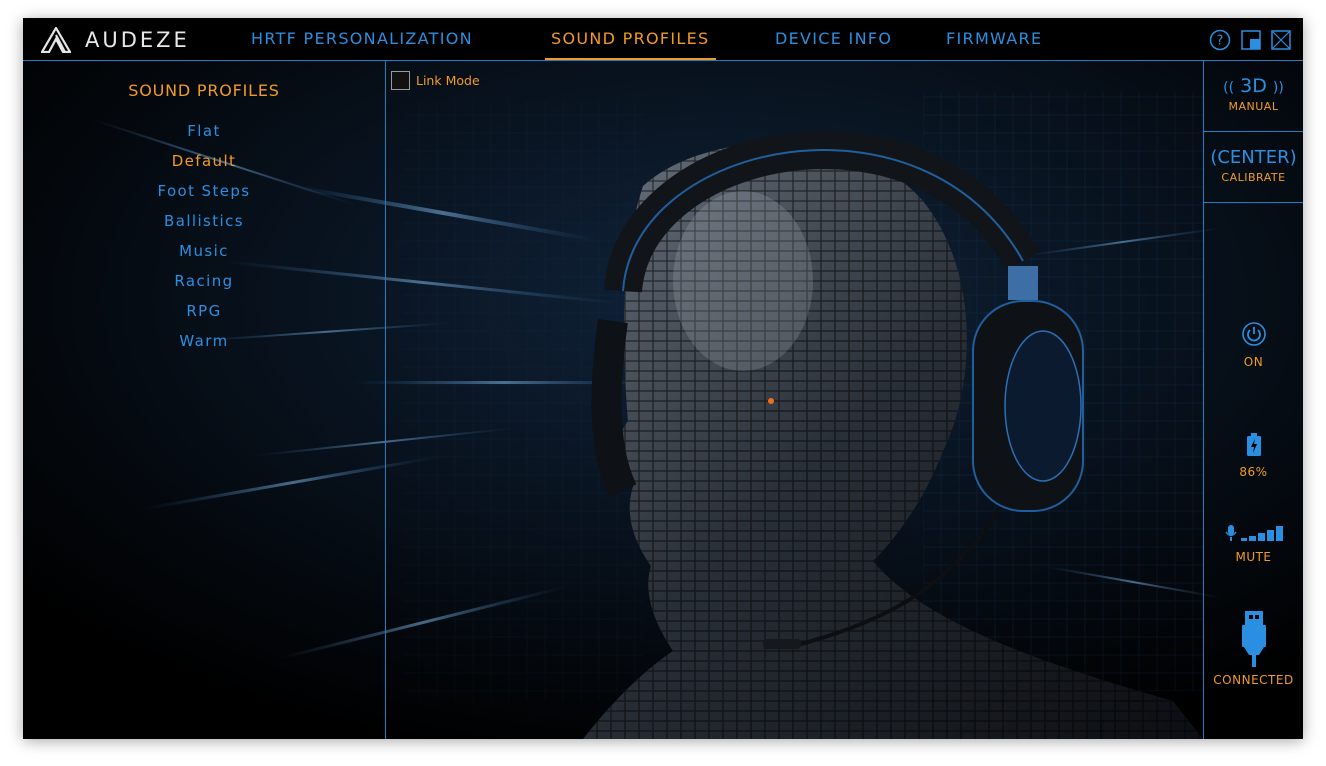 This screenshot has width=1326, height=766. Describe the element at coordinates (1253, 533) in the screenshot. I see `mic-level-icon` at that location.